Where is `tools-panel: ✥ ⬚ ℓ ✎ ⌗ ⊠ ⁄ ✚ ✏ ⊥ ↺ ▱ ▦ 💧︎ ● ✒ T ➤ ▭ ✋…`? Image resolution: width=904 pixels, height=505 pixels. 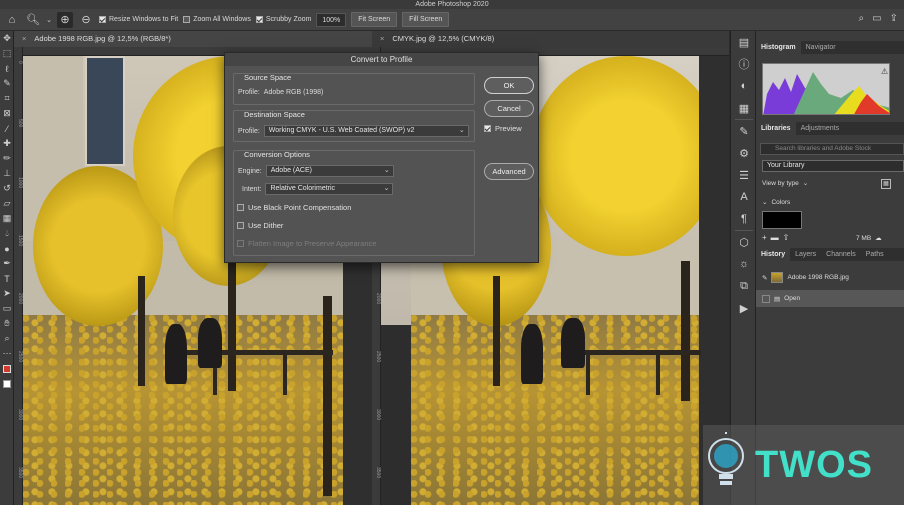
tools-panel: ✥ ⬚ ℓ ✎ ⌗ ⊠ ⁄ ✚ ✏ ⊥ ↺ ▱ ▦ 💧︎ ● ✒ T ➤ ▭ ✋… is located at coordinates (7, 268).